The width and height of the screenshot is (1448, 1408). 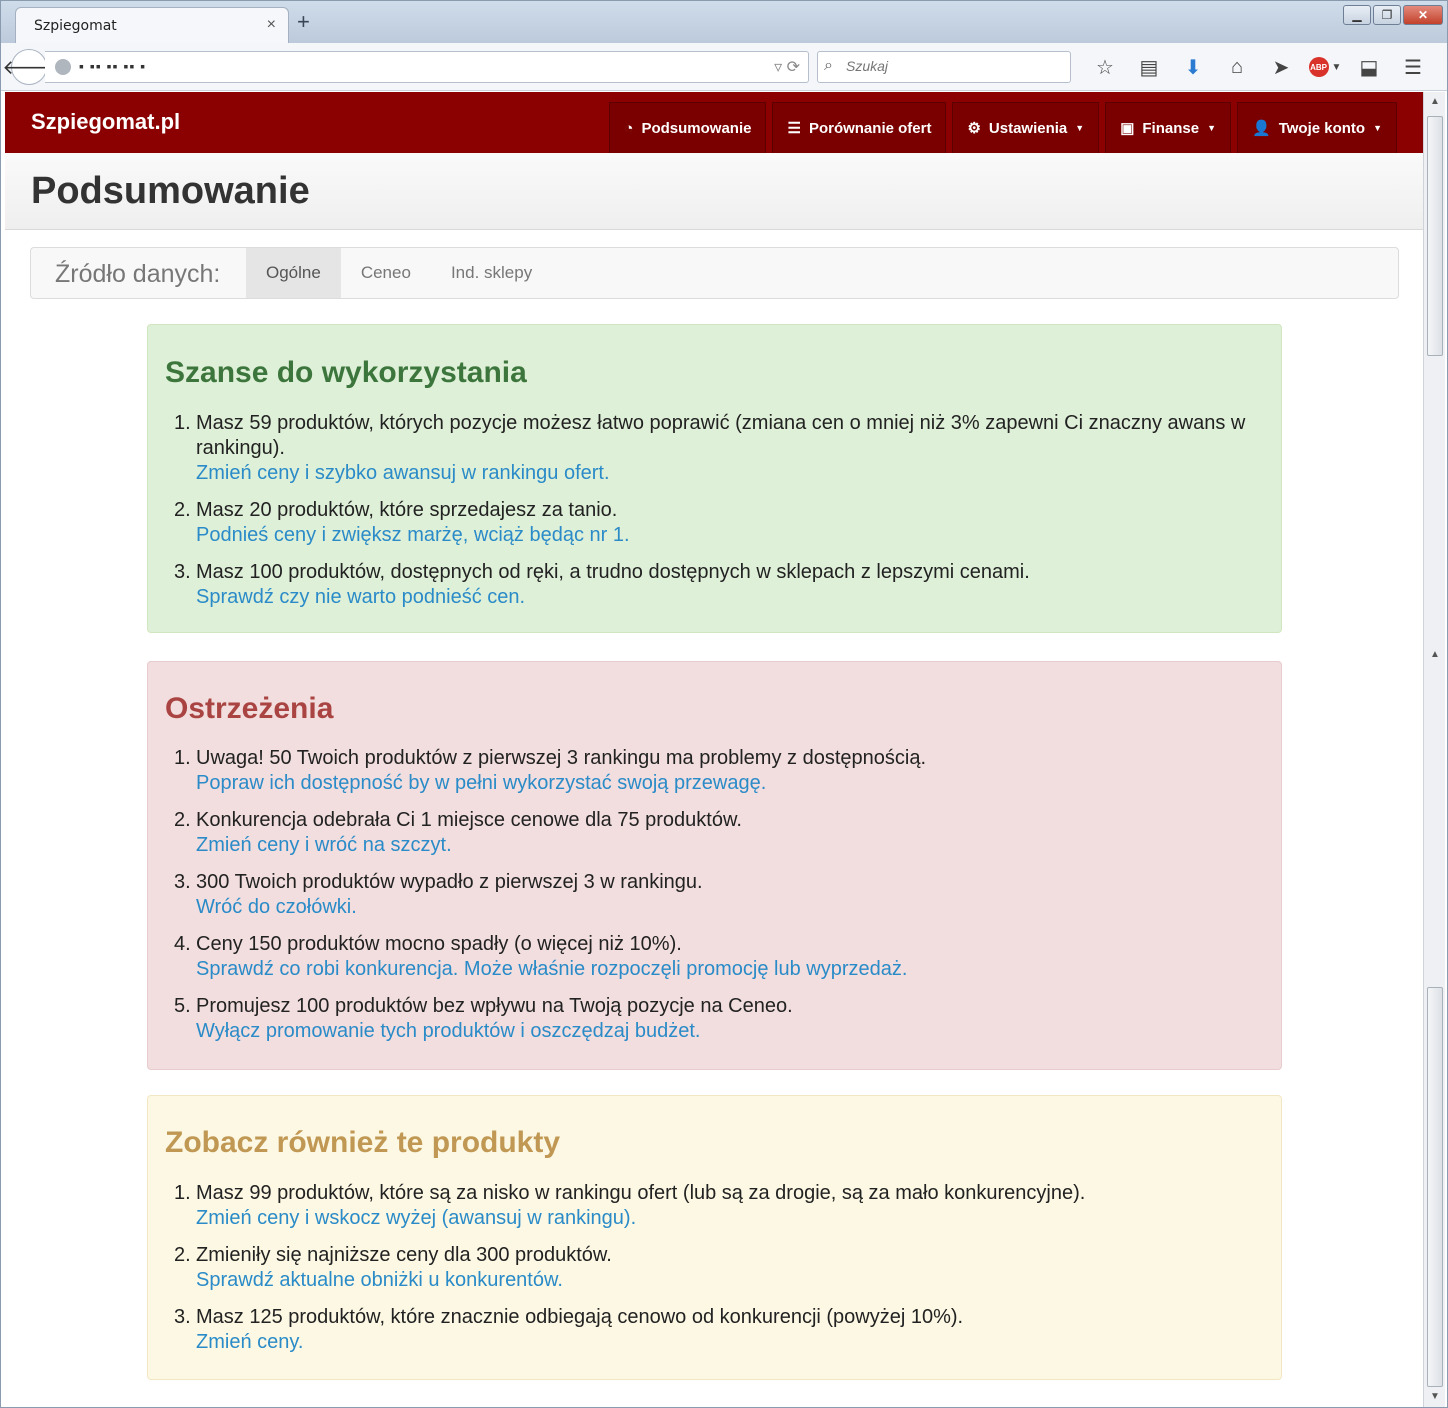 I want to click on gear-icon: ⚙, so click(x=974, y=128).